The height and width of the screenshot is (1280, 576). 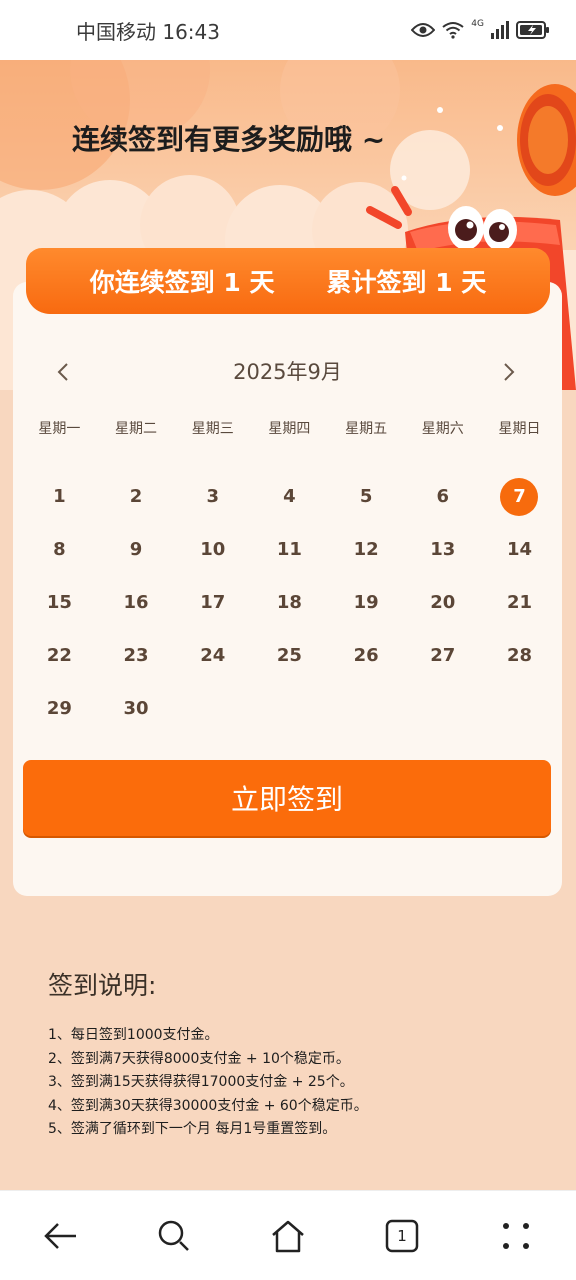 I want to click on calendar-day: 19, so click(x=366, y=602).